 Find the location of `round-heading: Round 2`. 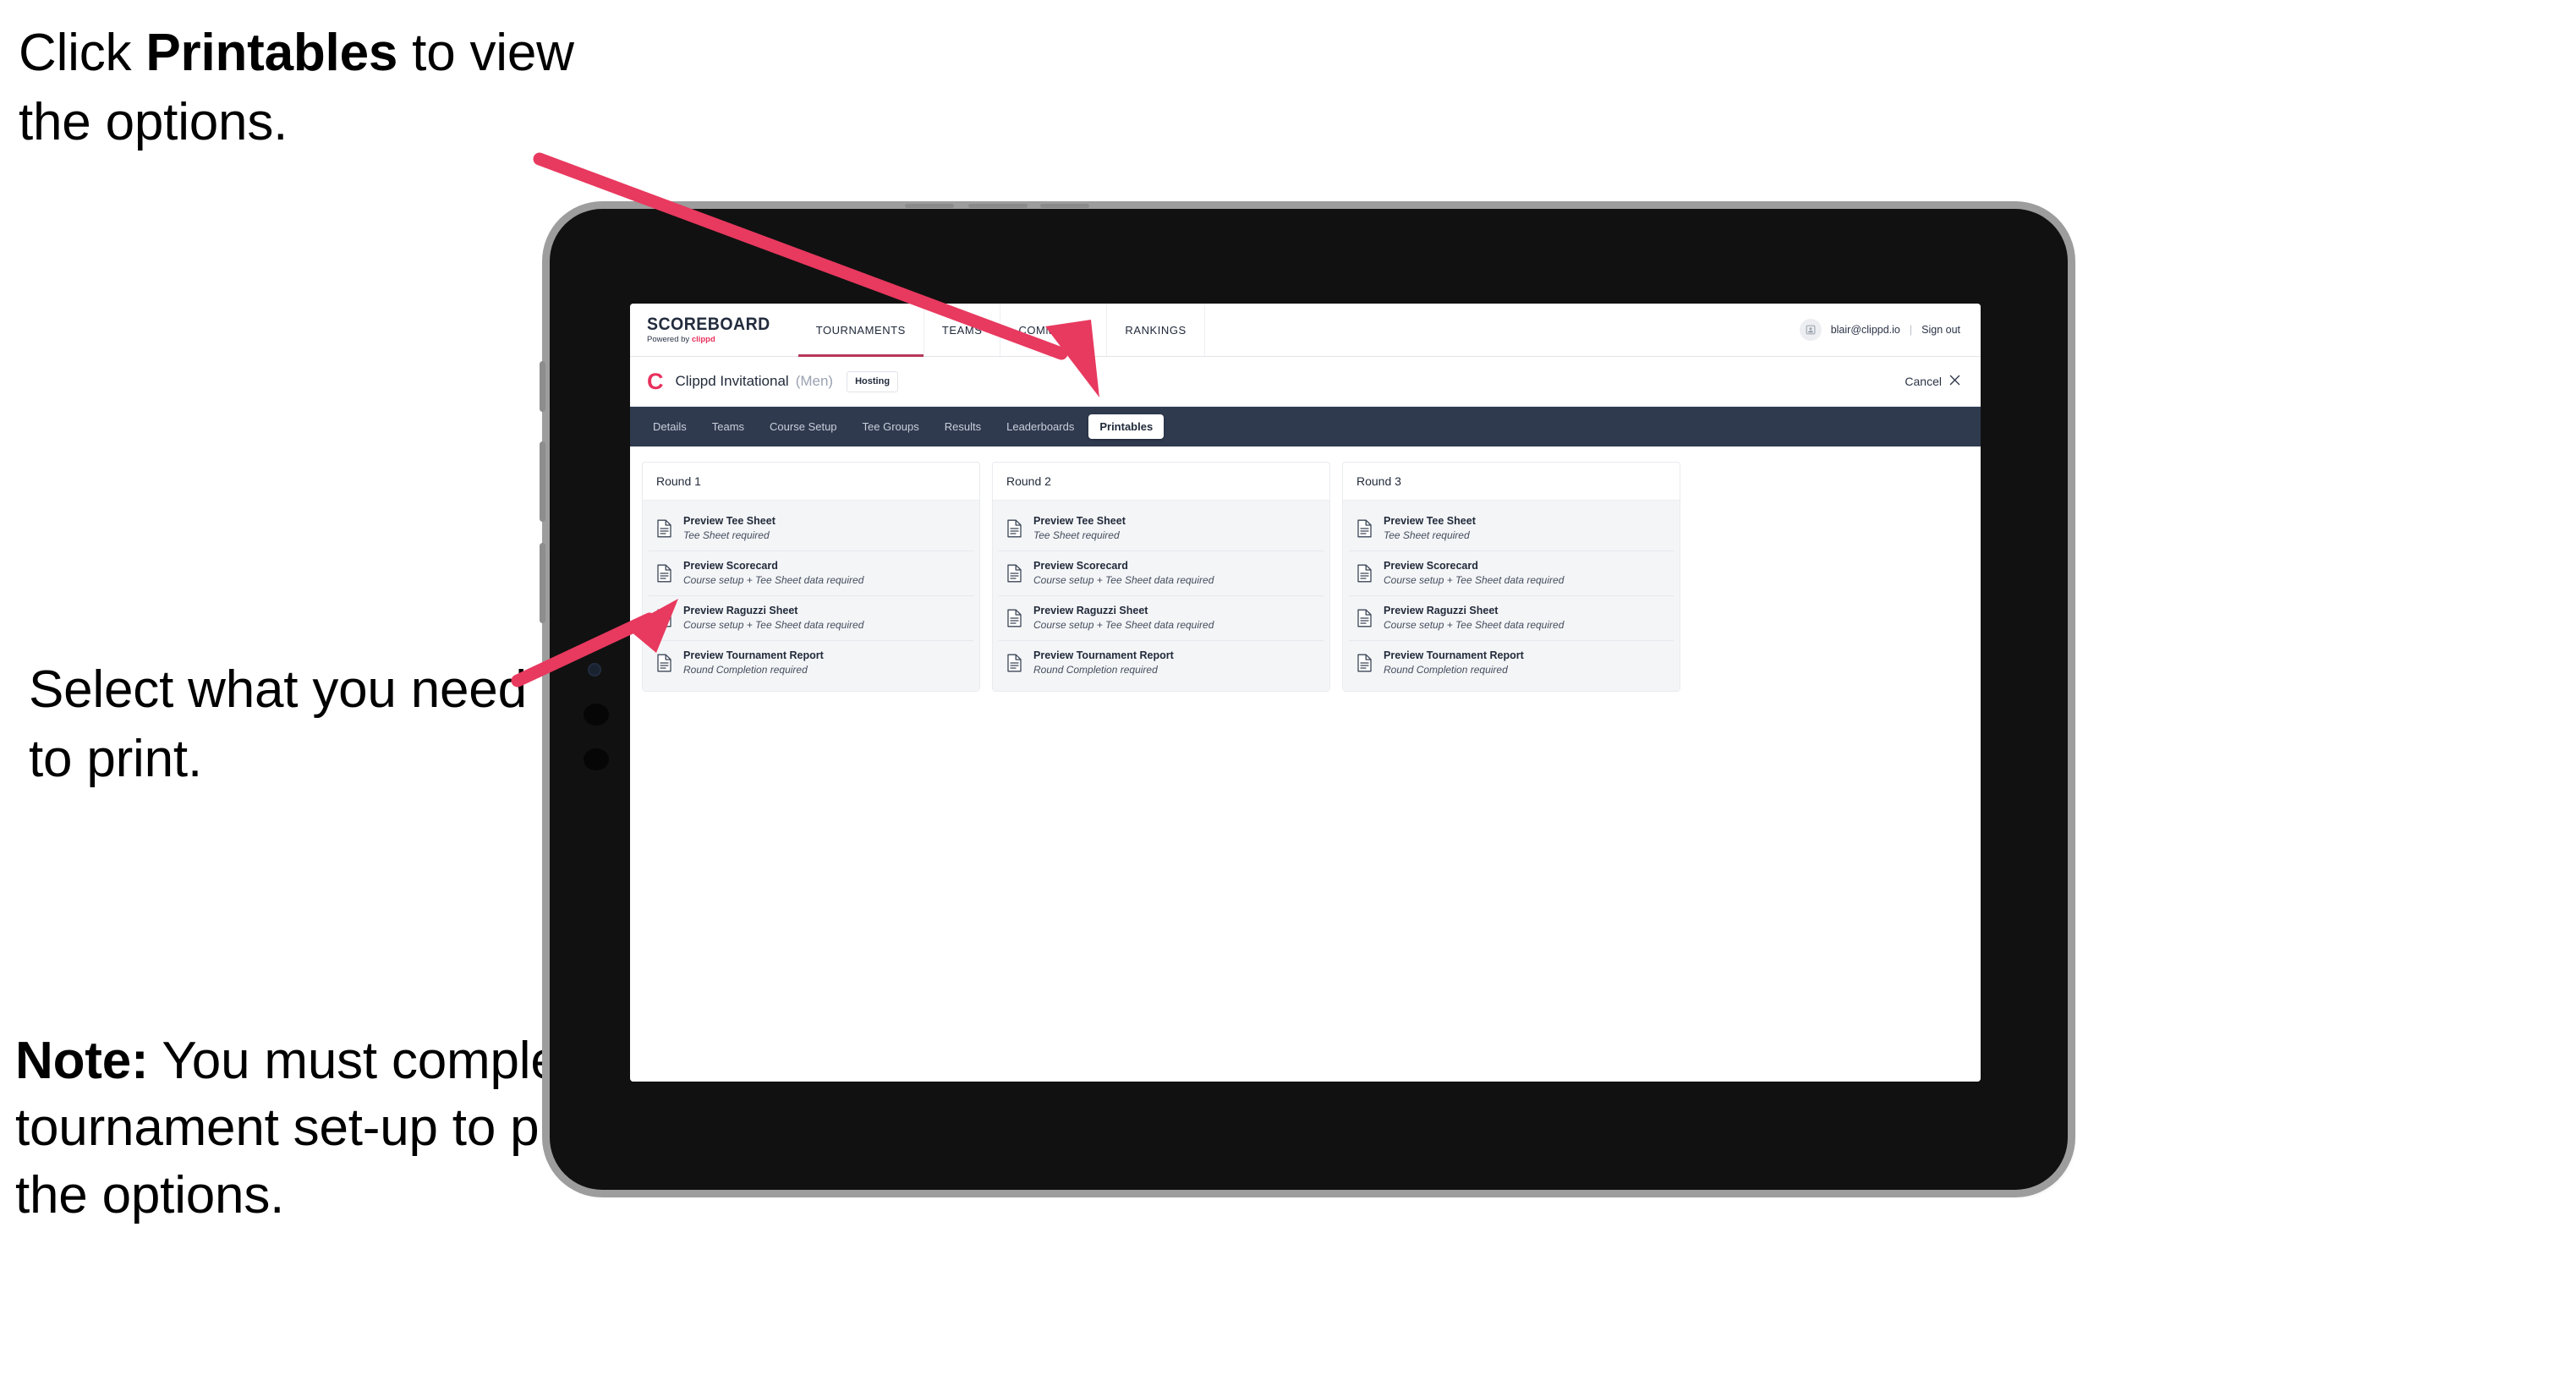

round-heading: Round 2 is located at coordinates (1161, 482).